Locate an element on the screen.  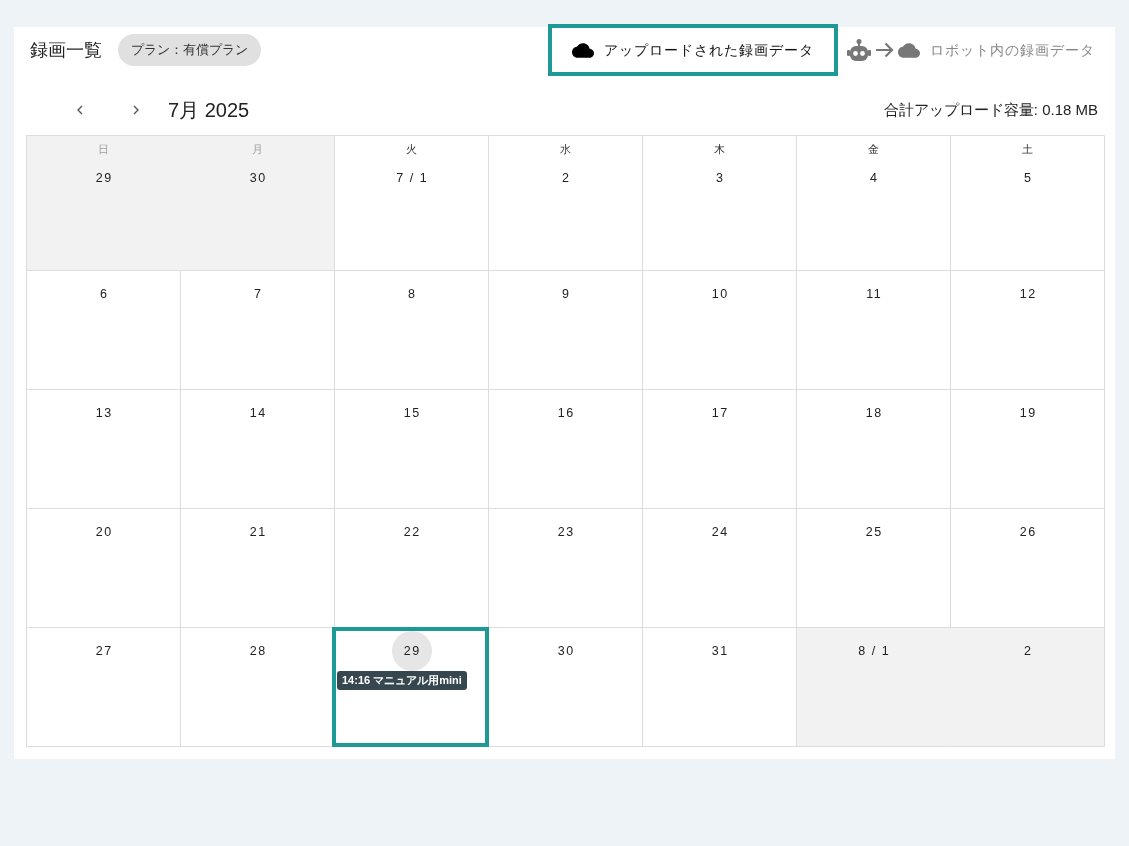
date-number: 17 is located at coordinates (719, 413).